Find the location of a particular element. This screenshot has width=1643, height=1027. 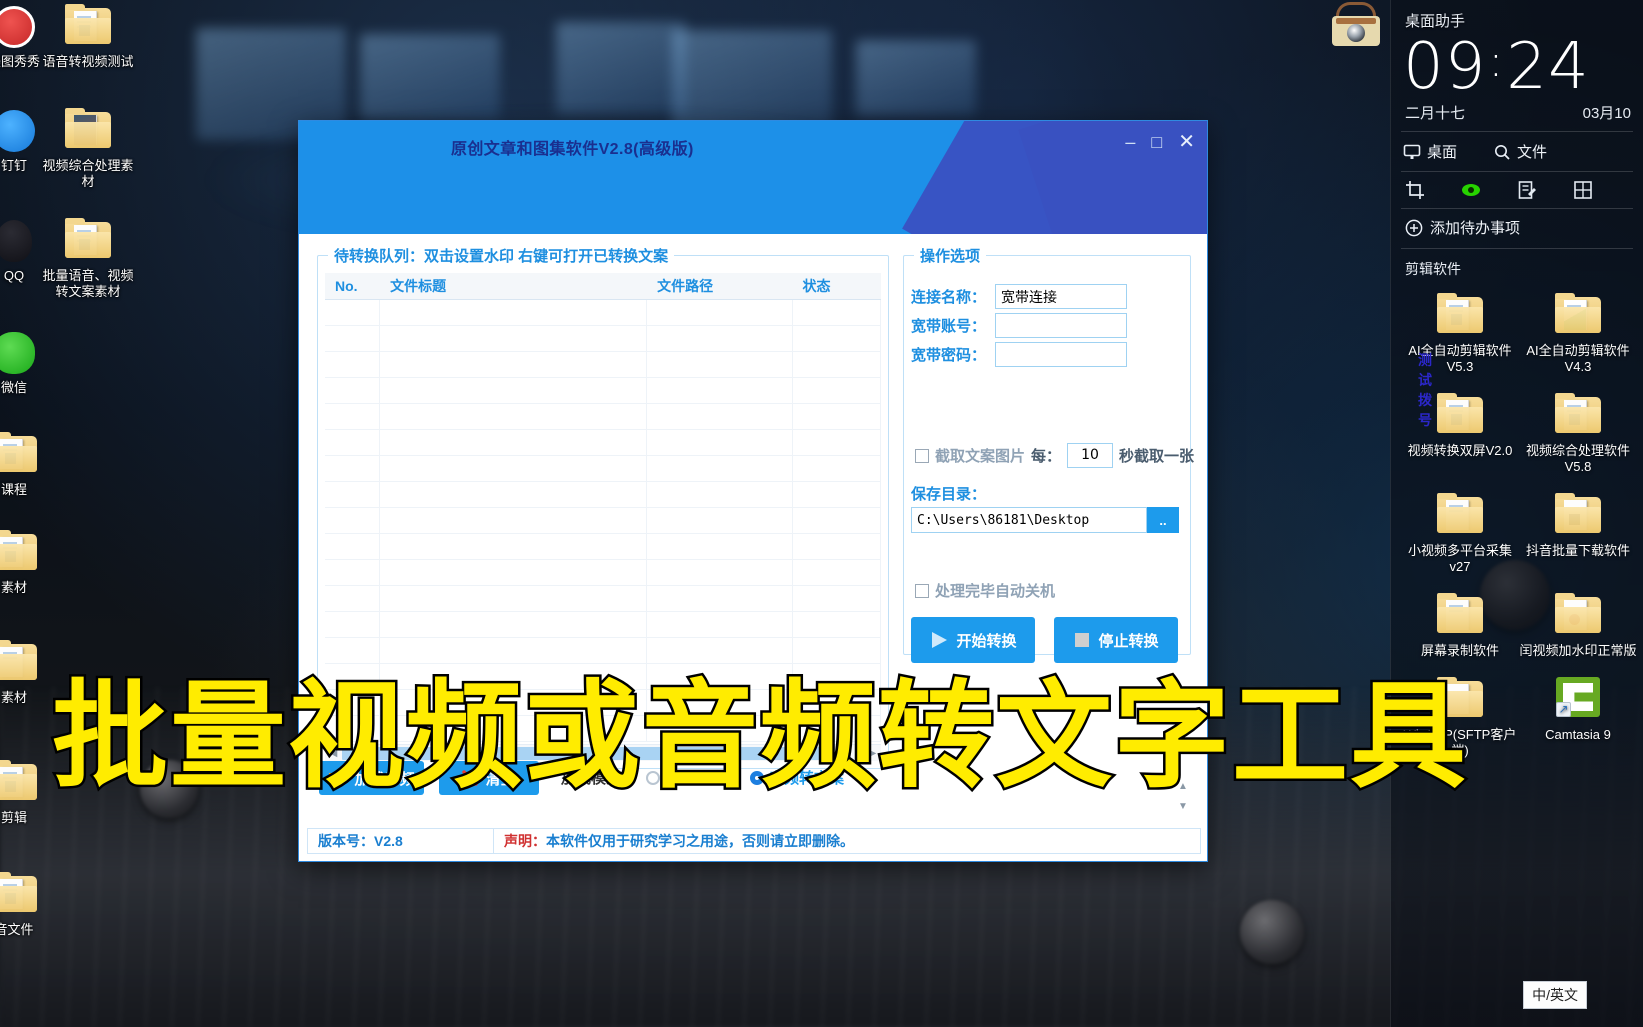

capture-image-row: 截取文案图片 每： 10 秒截取一张 is located at coordinates (1054, 455).